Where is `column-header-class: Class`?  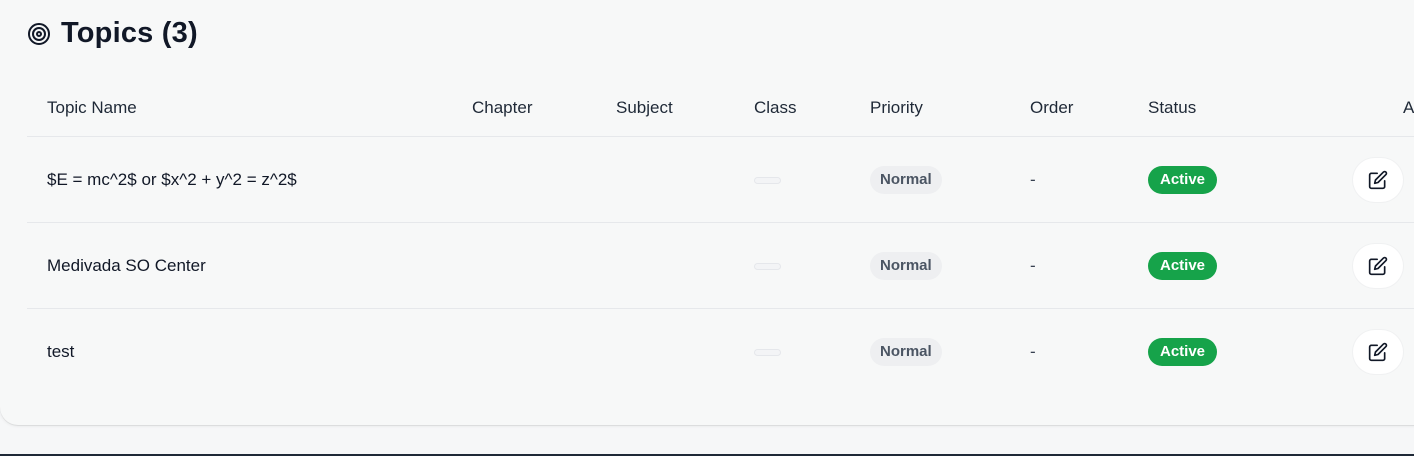 column-header-class: Class is located at coordinates (775, 108).